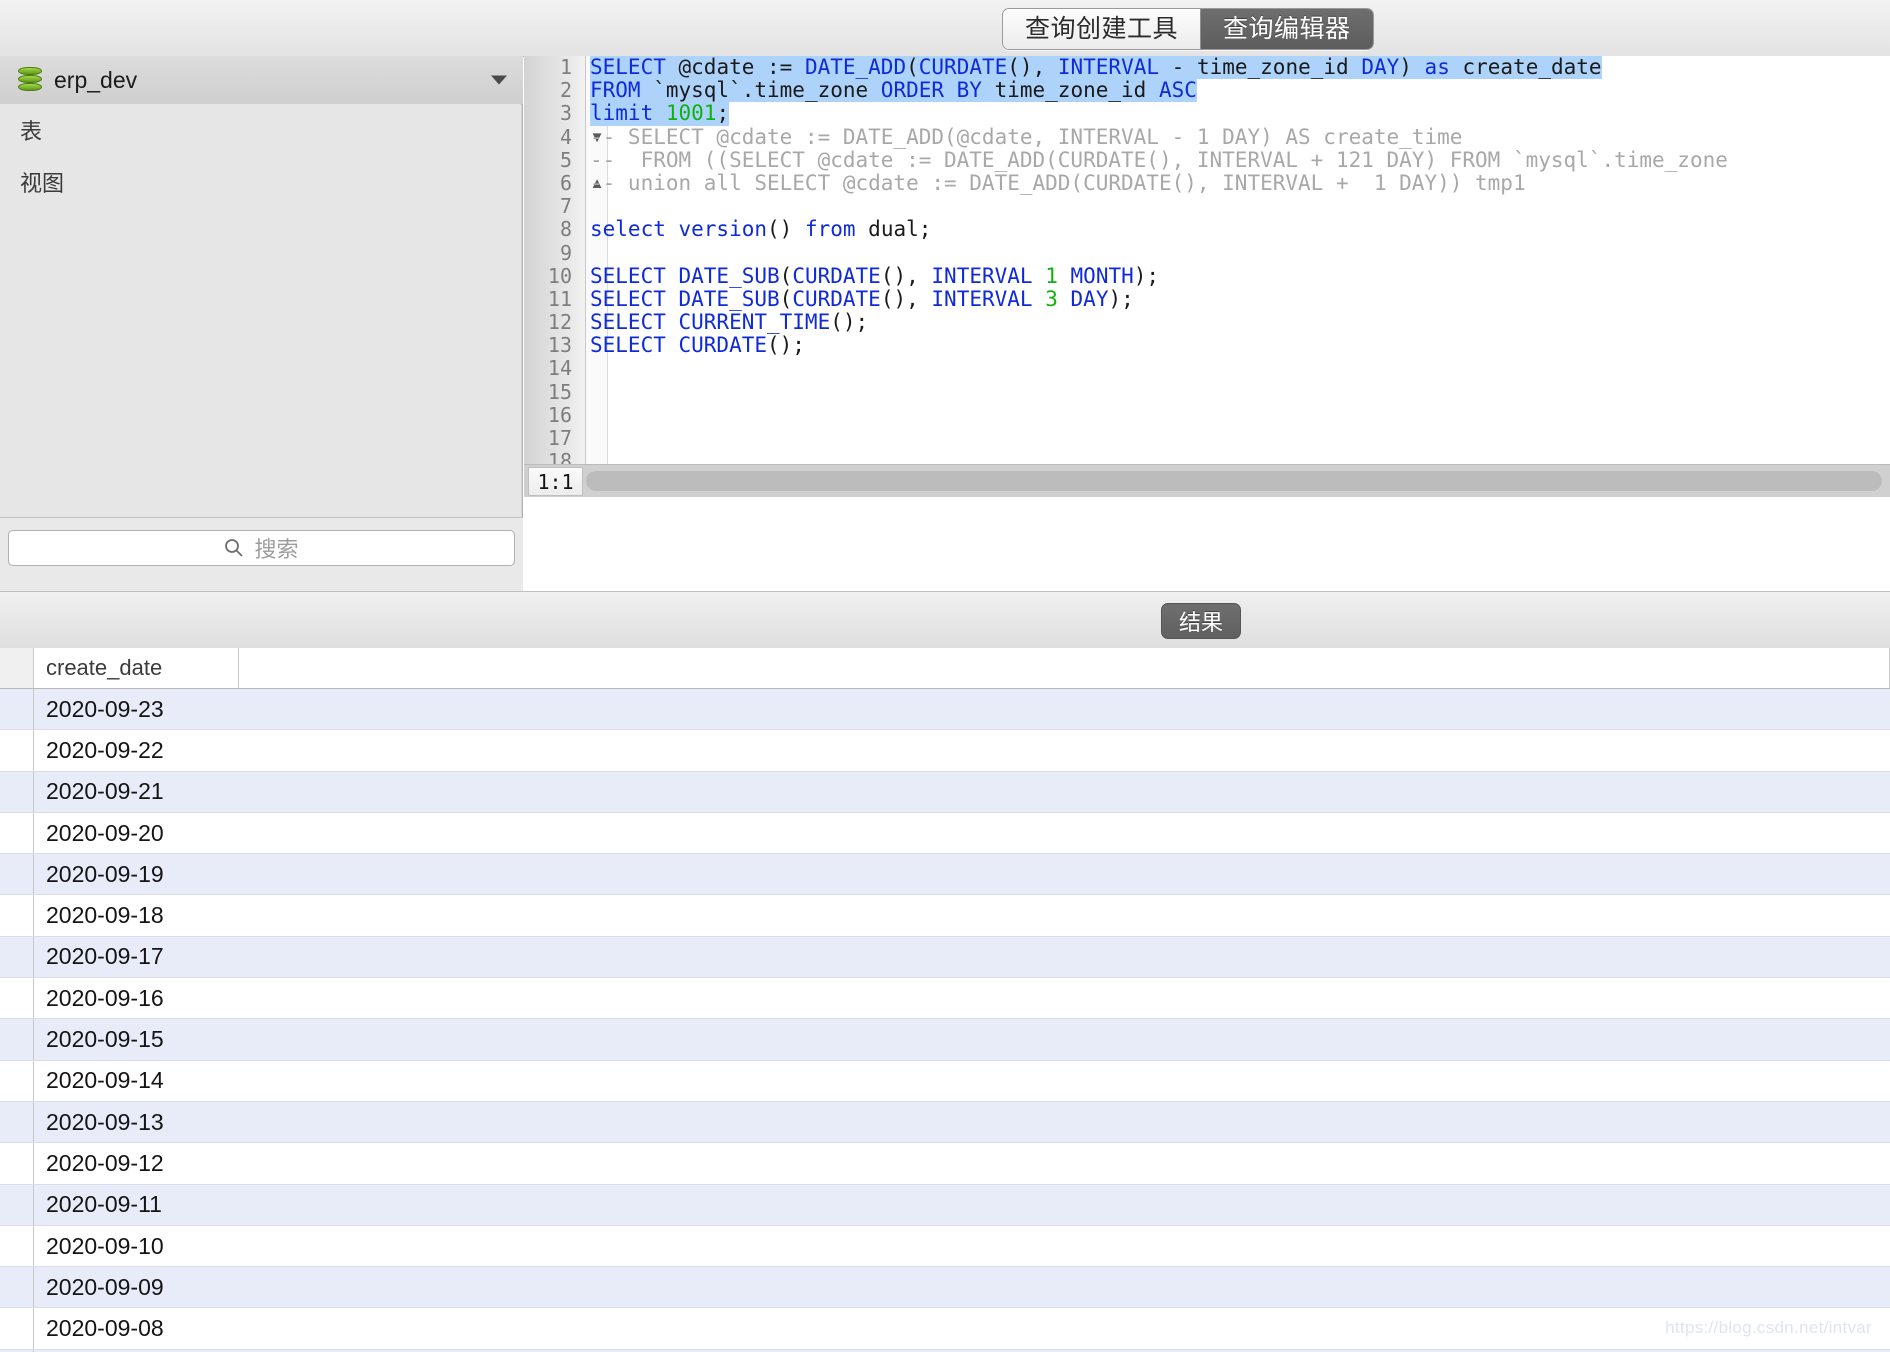 The width and height of the screenshot is (1890, 1352). What do you see at coordinates (615, 90) in the screenshot?
I see `code-token: FROM` at bounding box center [615, 90].